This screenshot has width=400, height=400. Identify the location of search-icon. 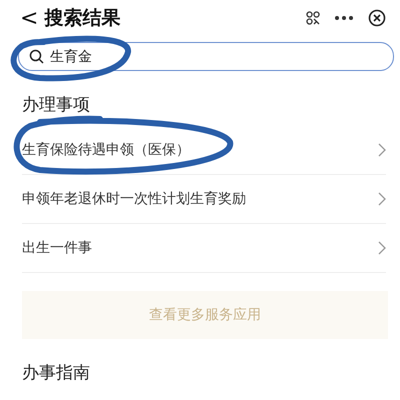
(36, 56).